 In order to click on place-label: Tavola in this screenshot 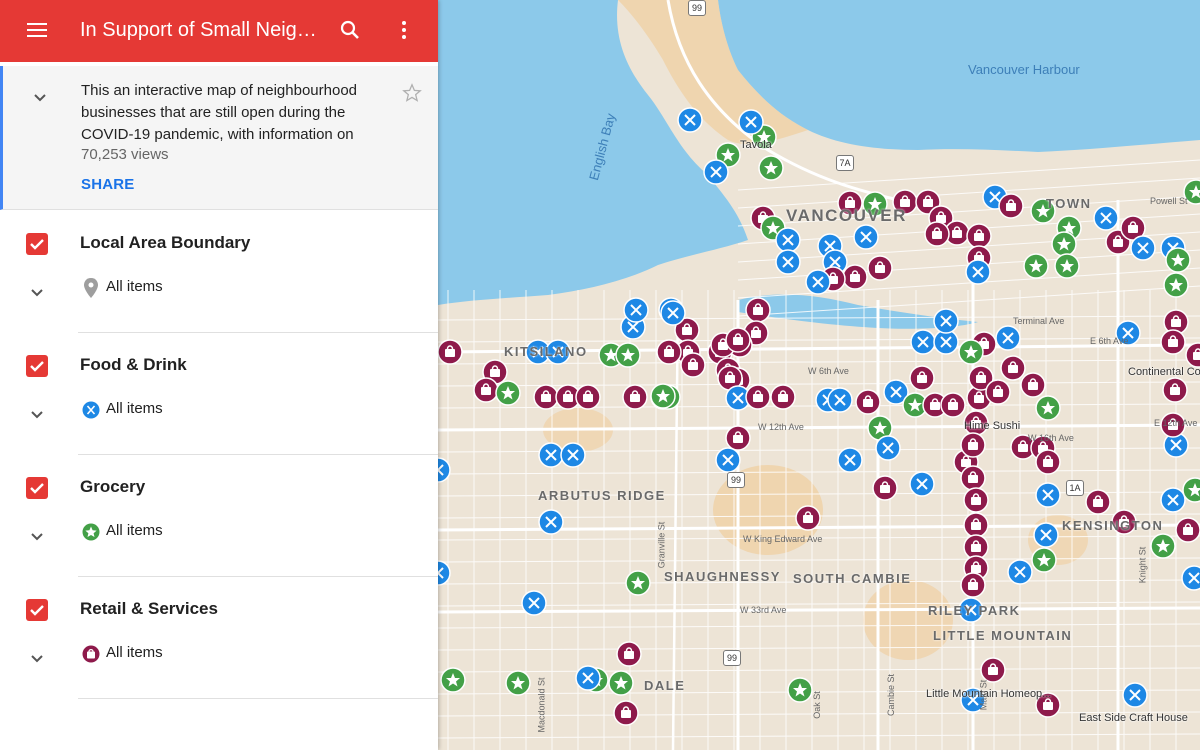, I will do `click(756, 145)`.